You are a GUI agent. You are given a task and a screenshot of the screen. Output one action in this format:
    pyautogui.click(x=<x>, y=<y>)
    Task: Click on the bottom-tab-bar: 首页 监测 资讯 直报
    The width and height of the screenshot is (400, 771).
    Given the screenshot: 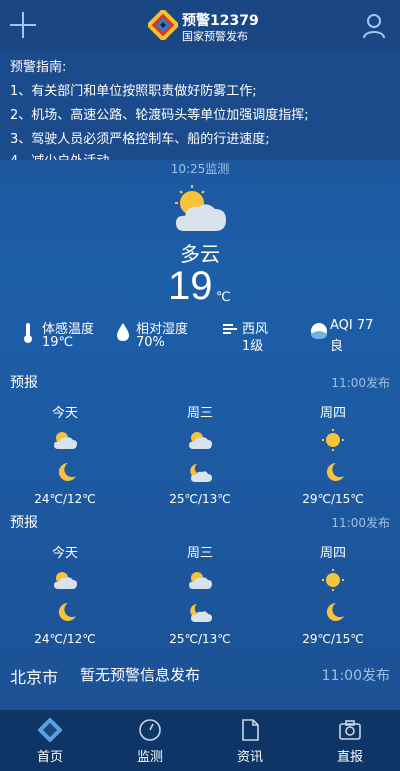 What is the action you would take?
    pyautogui.click(x=200, y=740)
    